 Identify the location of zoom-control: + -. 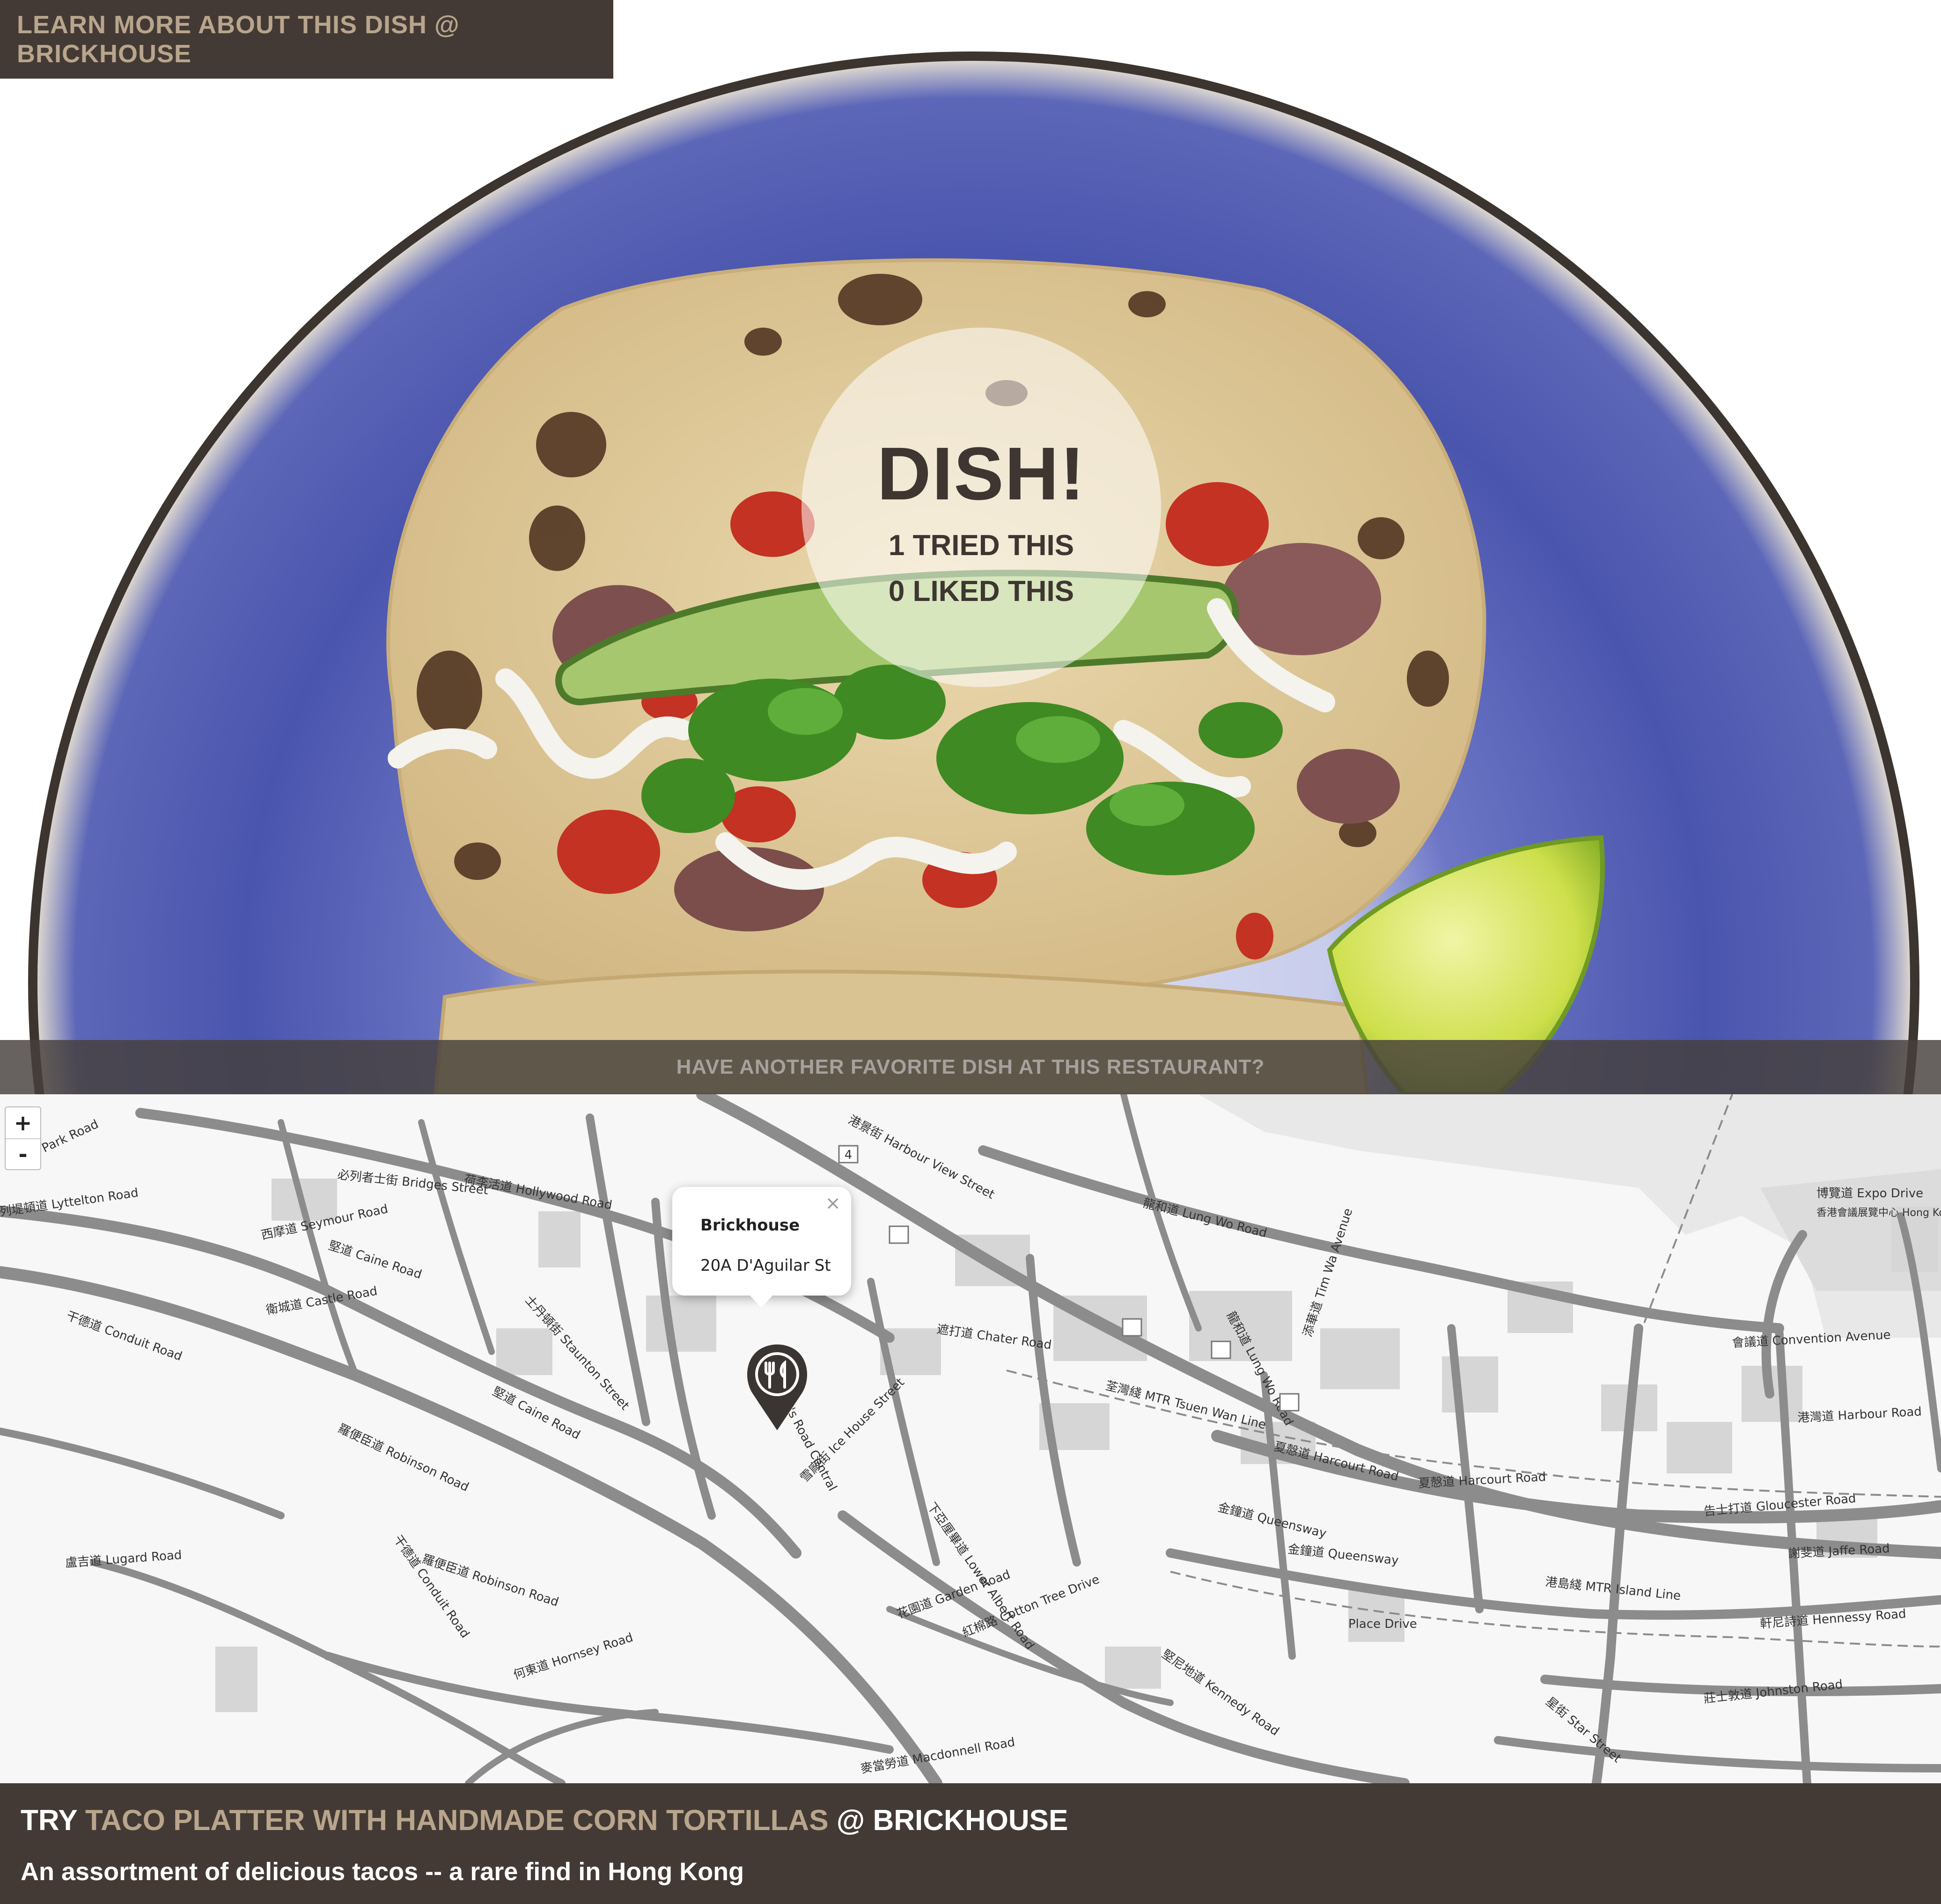
(23, 1138).